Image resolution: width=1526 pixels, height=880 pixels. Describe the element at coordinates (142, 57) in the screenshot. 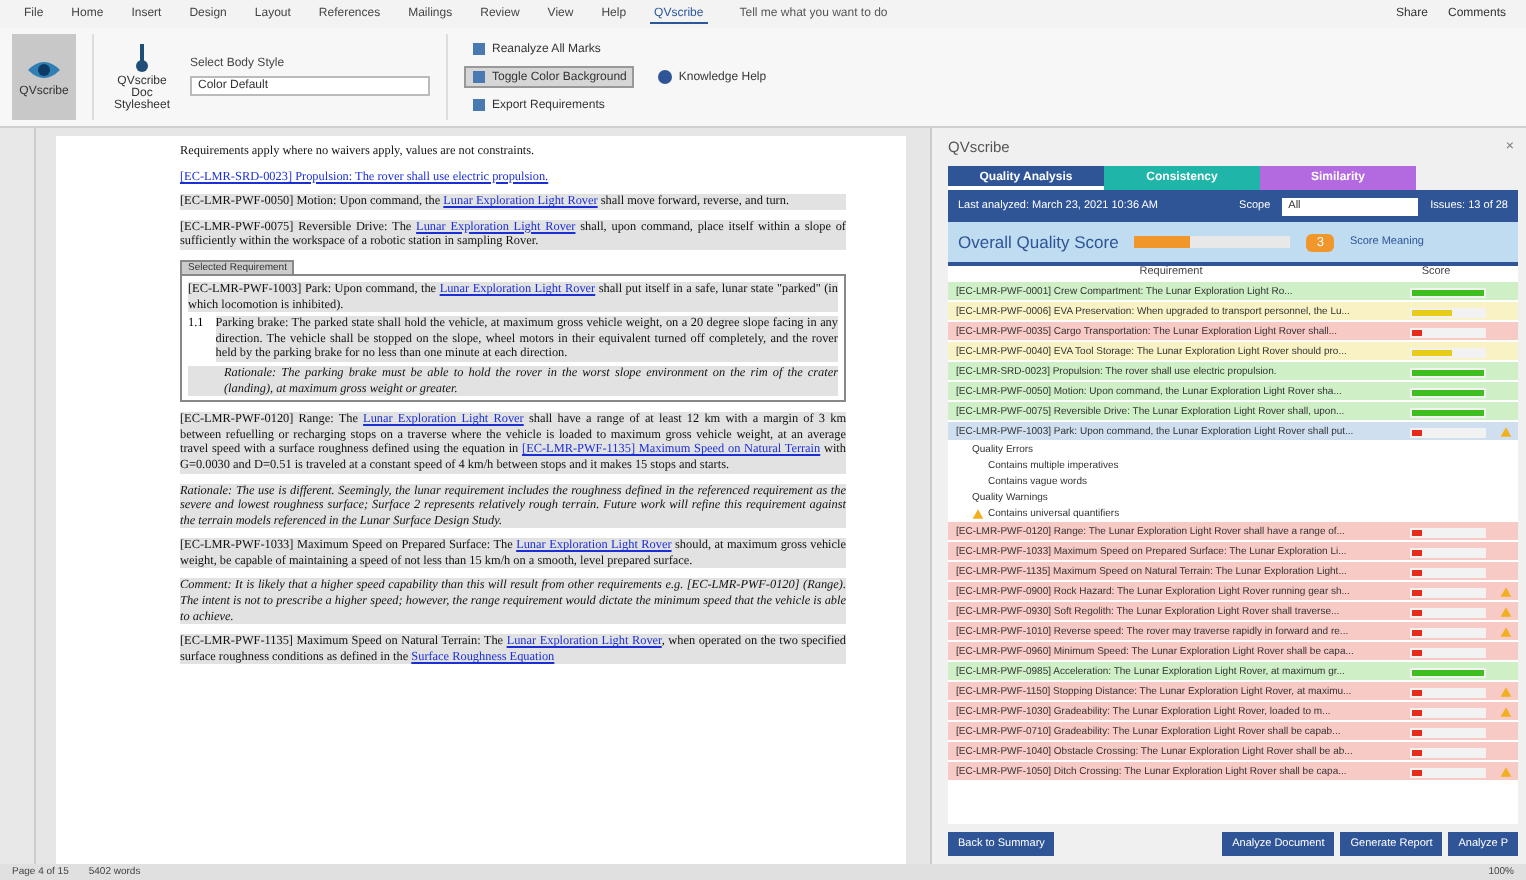

I see `thermometer-icon` at that location.